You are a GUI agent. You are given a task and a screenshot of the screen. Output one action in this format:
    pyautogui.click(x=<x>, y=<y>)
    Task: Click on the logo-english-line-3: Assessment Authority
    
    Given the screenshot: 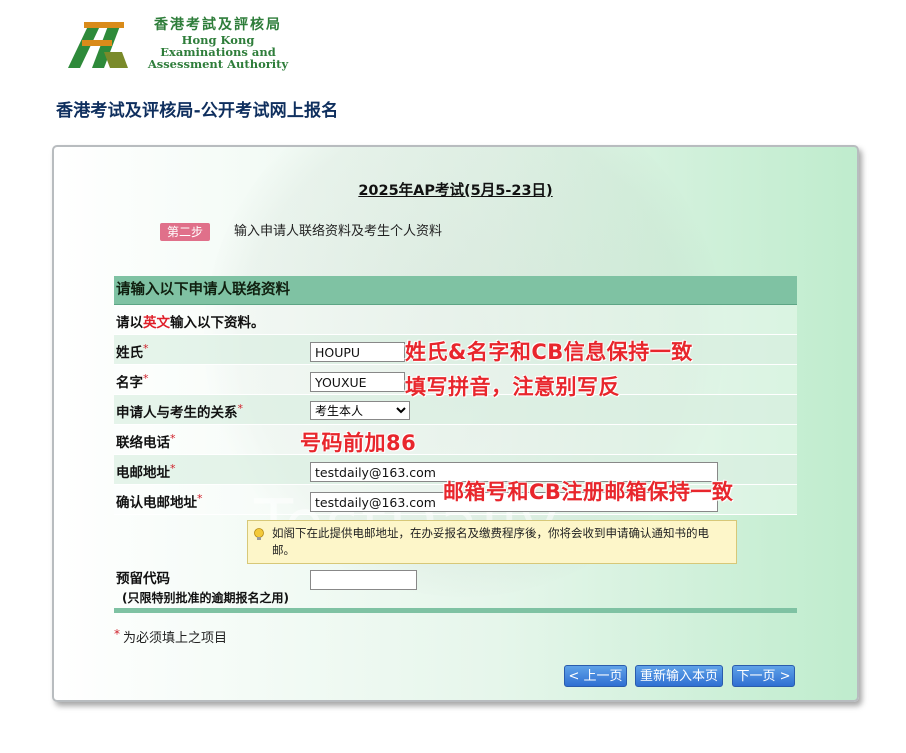 What is the action you would take?
    pyautogui.click(x=218, y=64)
    